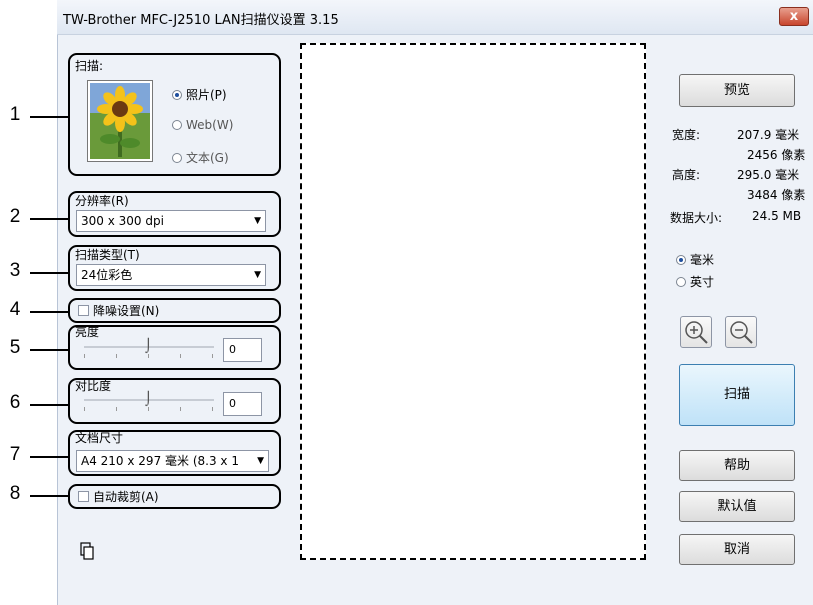 Image resolution: width=813 pixels, height=605 pixels. I want to click on zoom-out-button, so click(741, 332).